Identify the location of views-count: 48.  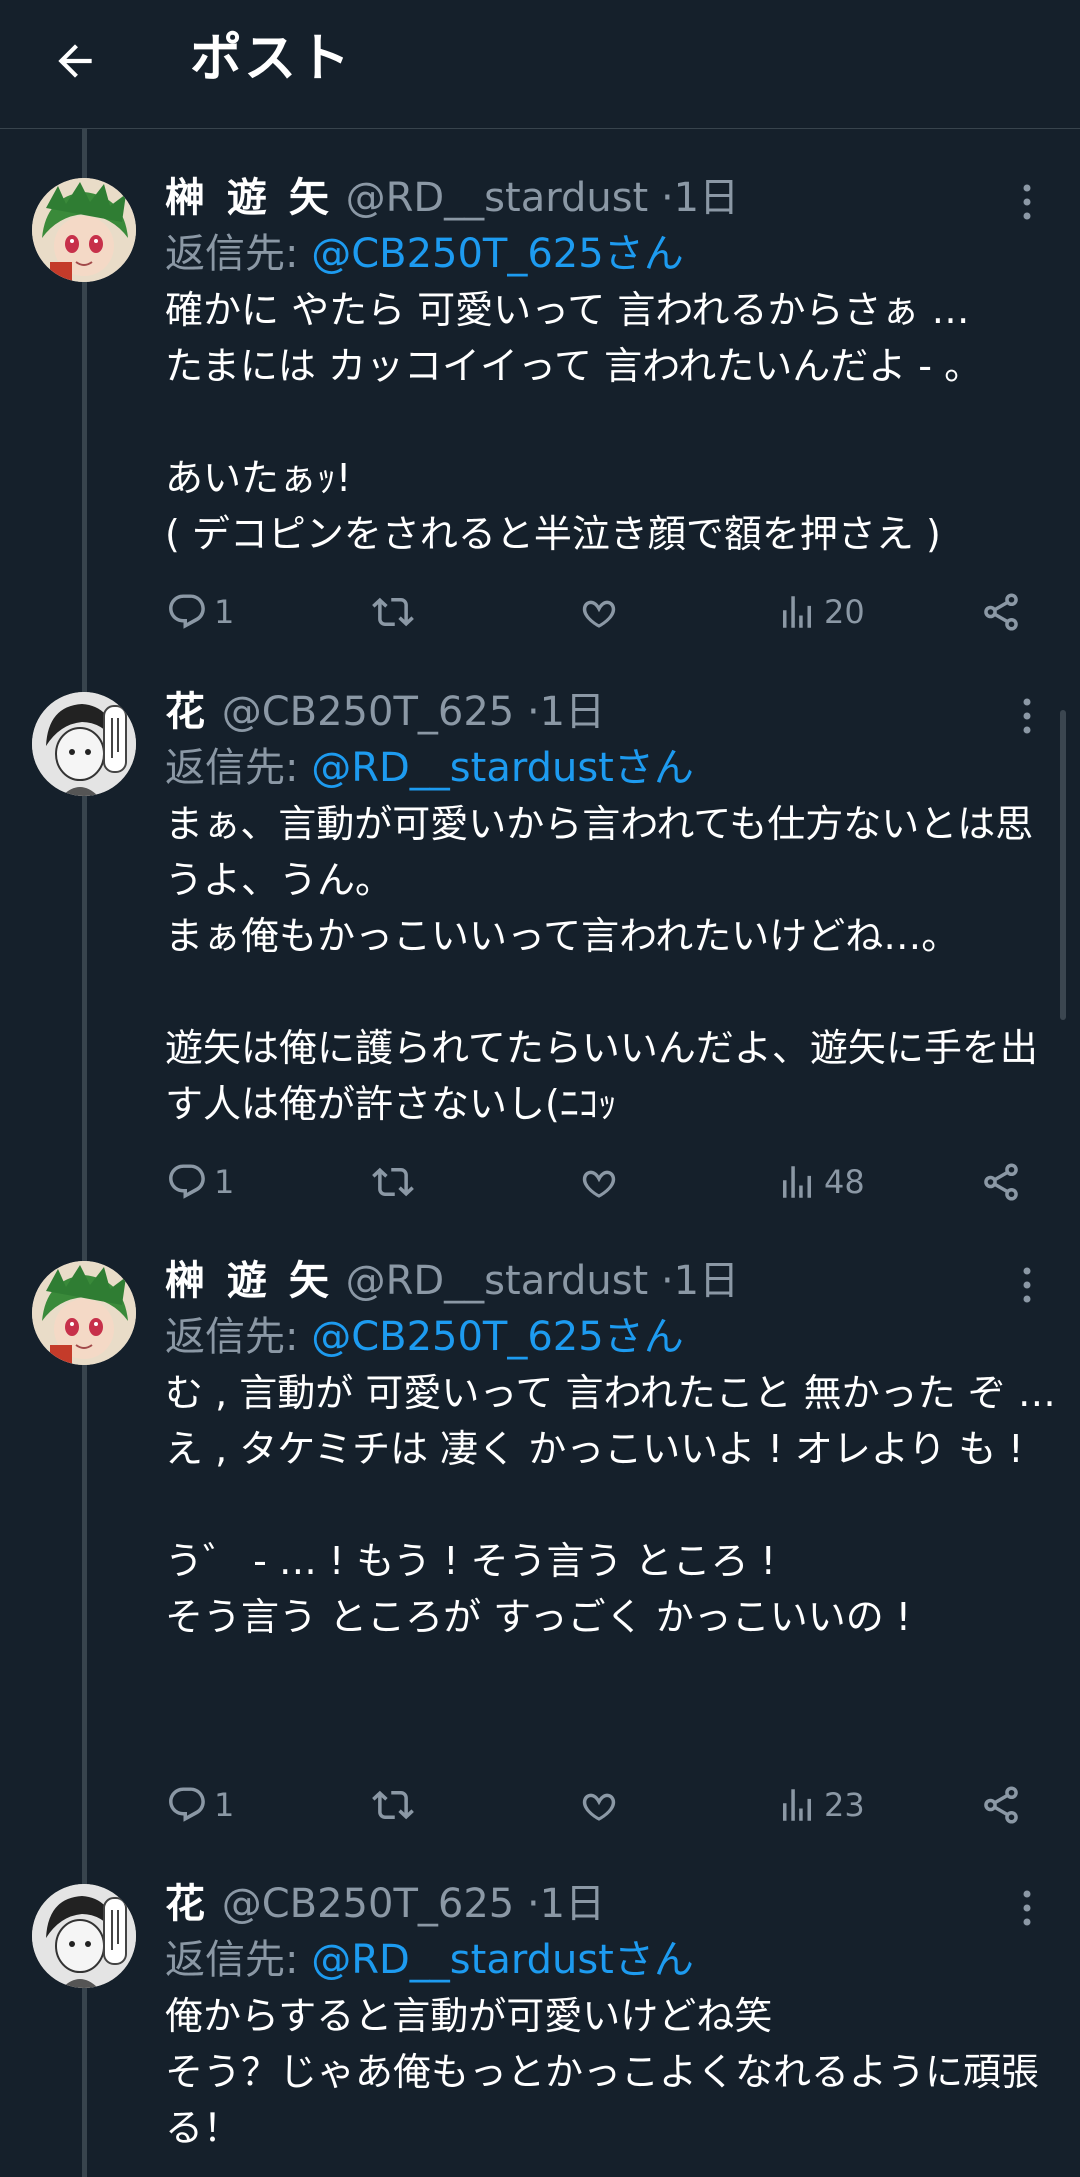
(844, 1182).